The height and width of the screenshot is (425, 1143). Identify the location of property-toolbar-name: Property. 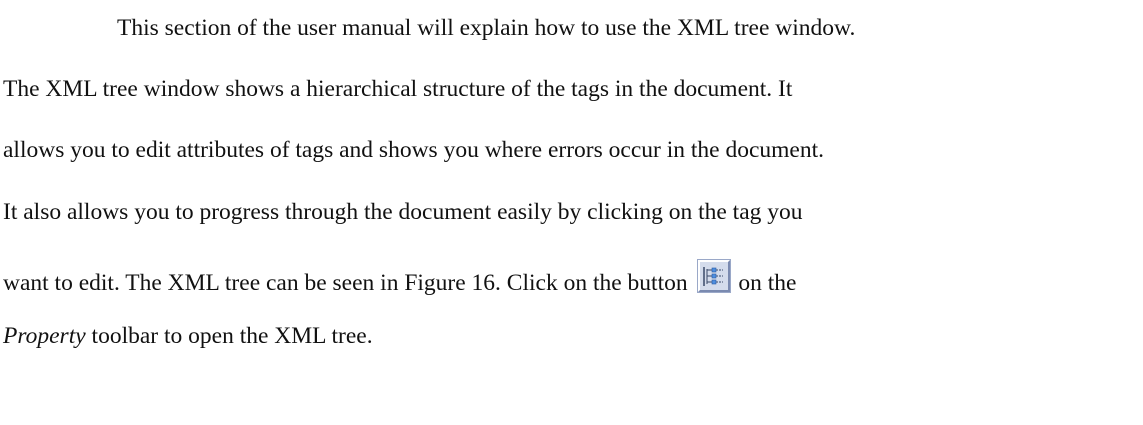
(44, 336).